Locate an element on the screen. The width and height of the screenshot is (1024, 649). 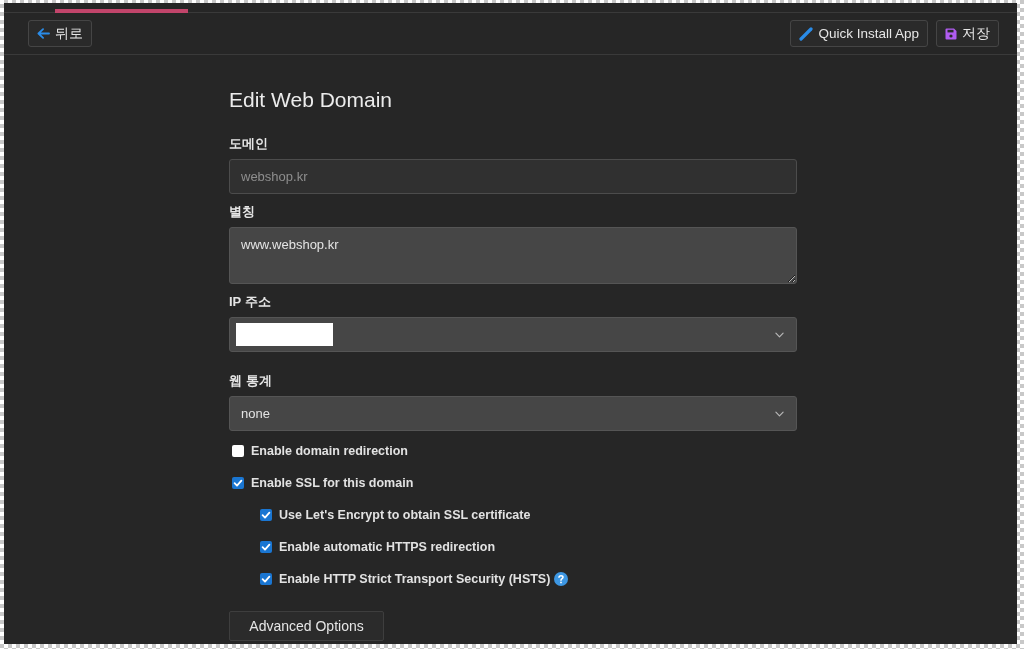
advanced-options-button: Advanced Options is located at coordinates (306, 626).